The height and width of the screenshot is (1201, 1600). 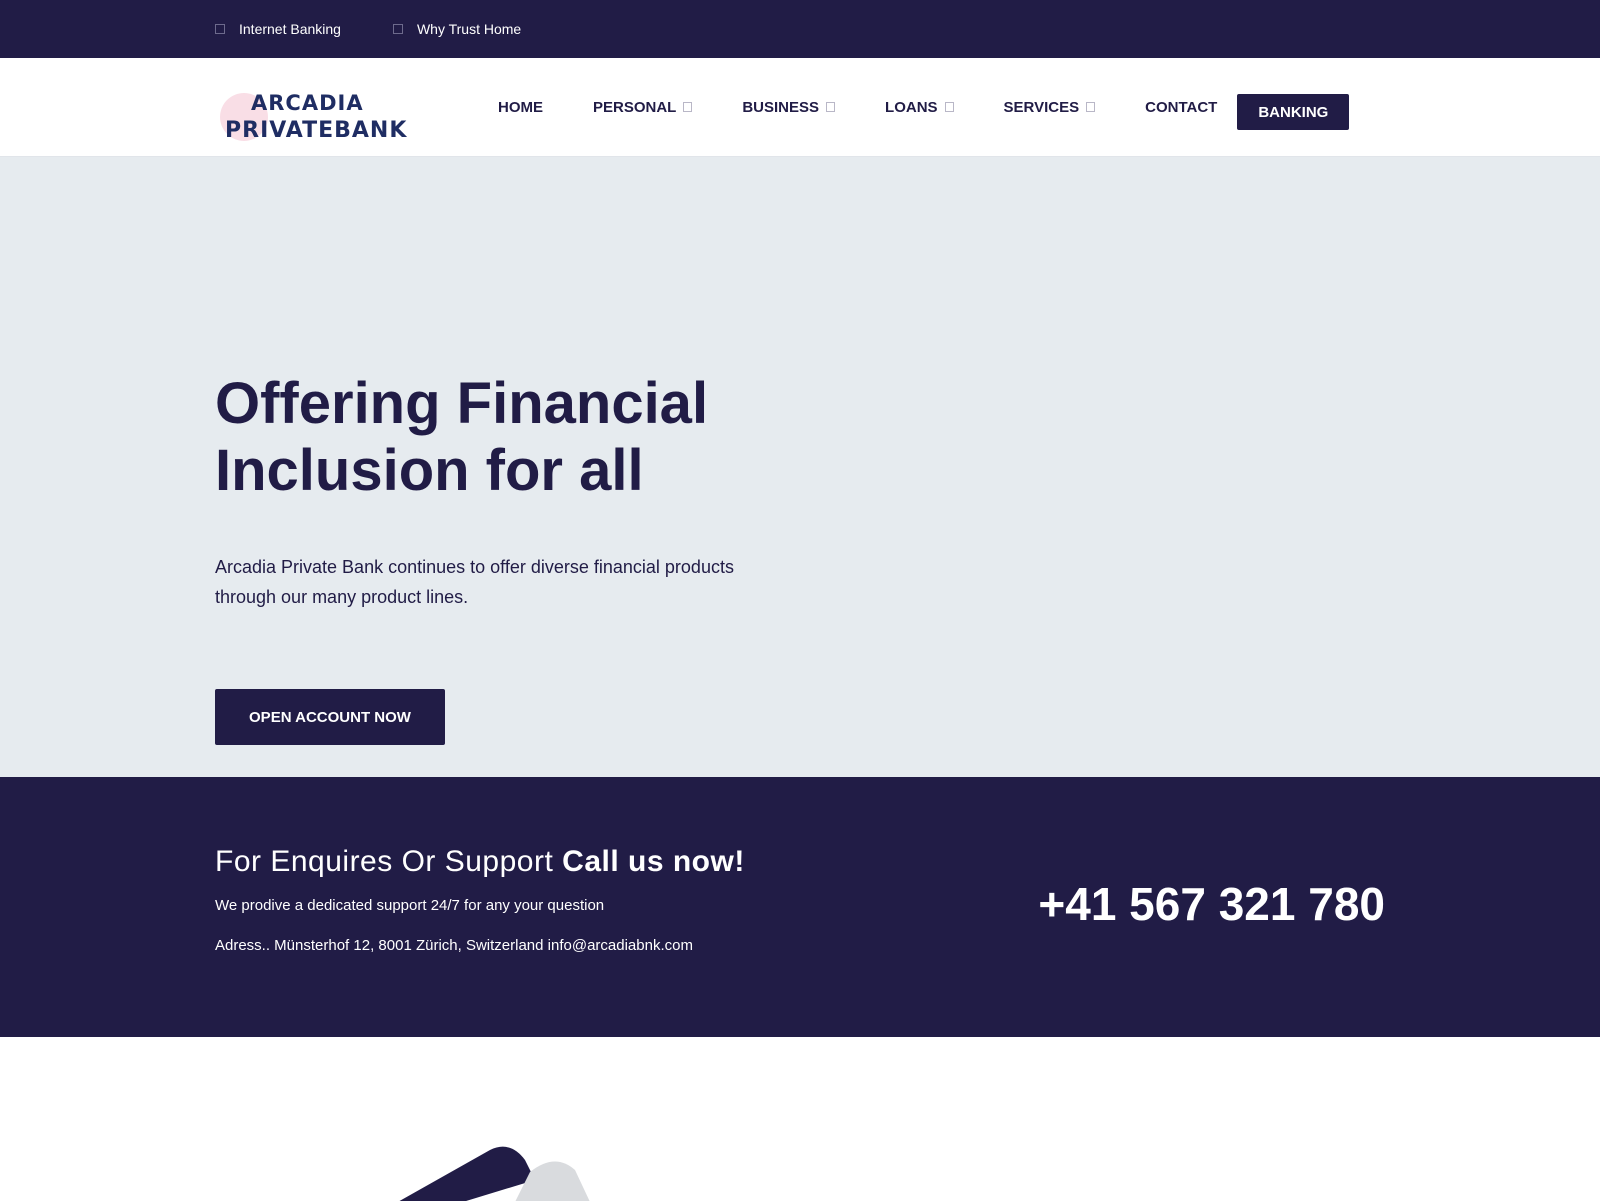 I want to click on hero-description-line-2: through our many product lines., so click(x=342, y=597).